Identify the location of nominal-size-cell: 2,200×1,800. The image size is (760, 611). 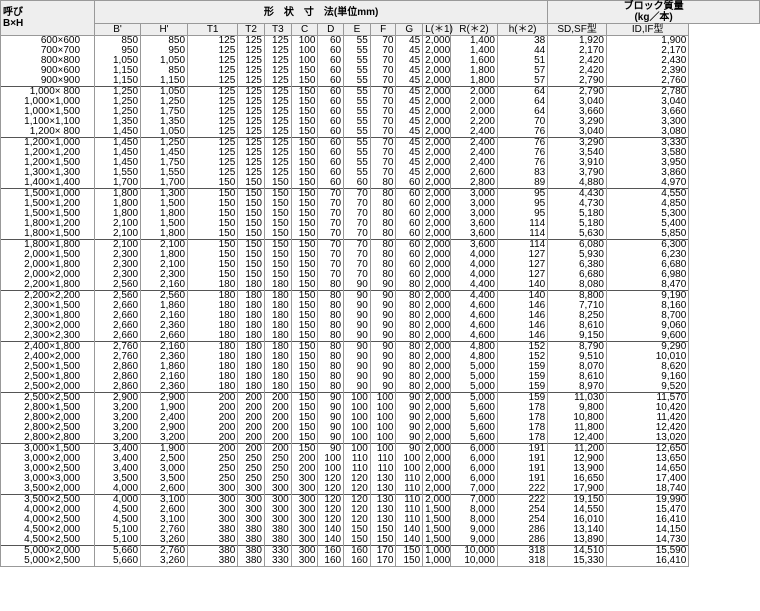
(48, 285).